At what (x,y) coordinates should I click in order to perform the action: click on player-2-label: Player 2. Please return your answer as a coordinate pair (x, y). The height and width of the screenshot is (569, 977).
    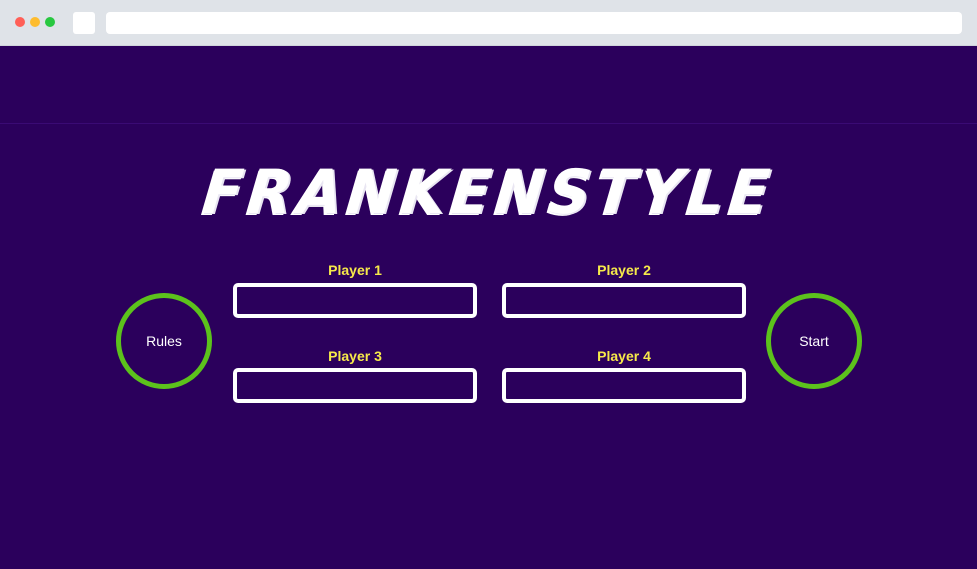
    Looking at the image, I should click on (624, 270).